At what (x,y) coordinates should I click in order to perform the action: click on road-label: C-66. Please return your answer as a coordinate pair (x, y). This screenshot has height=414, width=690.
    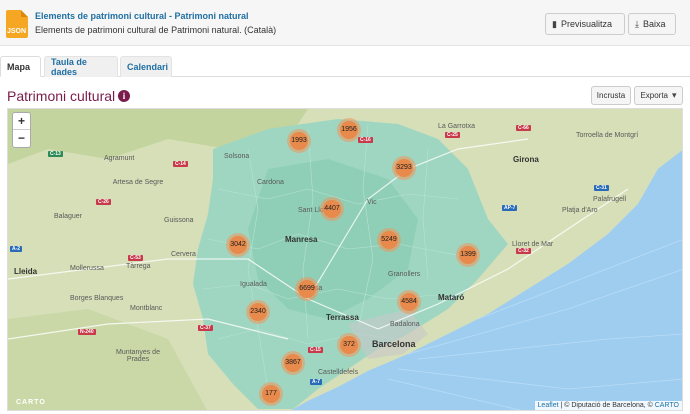
    Looking at the image, I should click on (523, 128).